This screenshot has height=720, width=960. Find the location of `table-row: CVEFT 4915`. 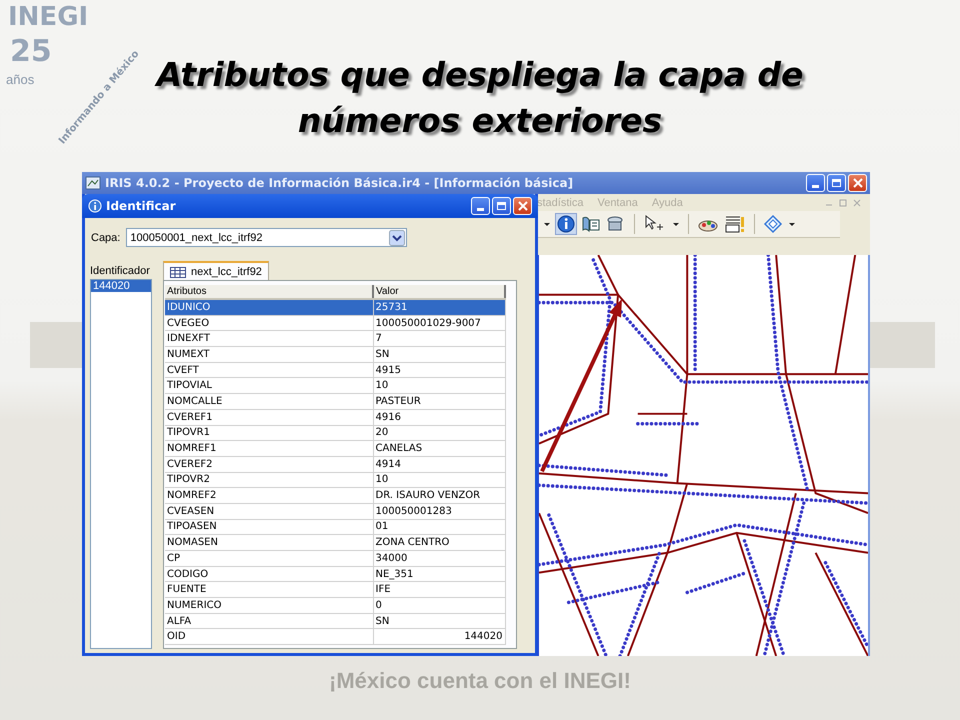

table-row: CVEFT 4915 is located at coordinates (335, 370).